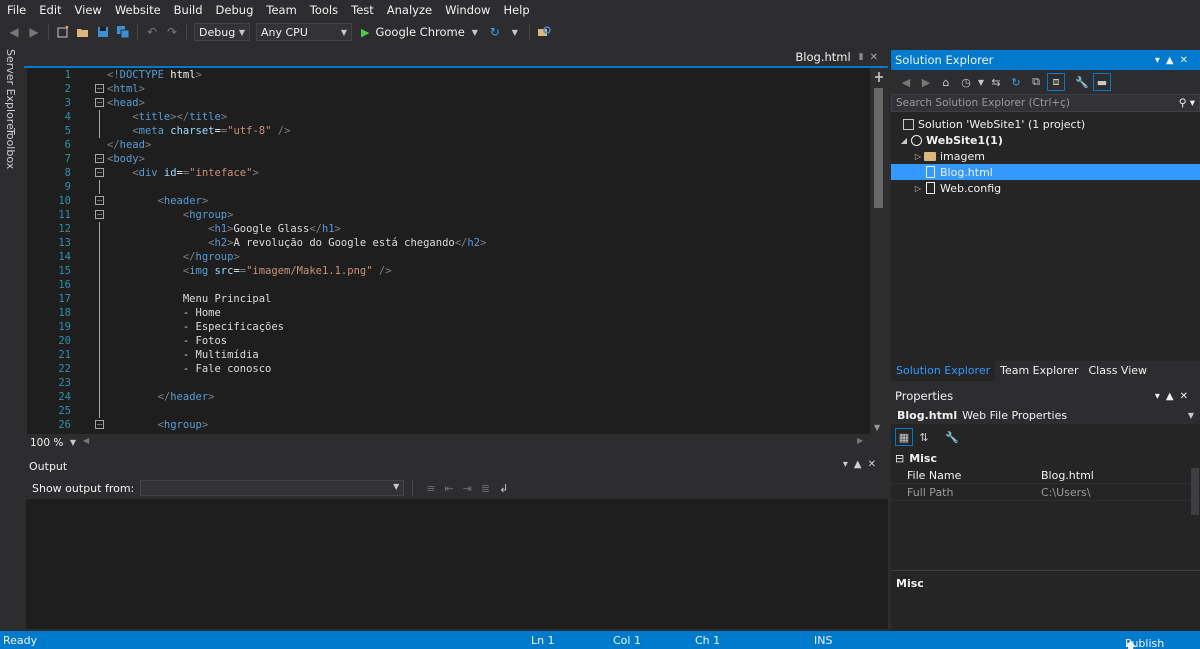 This screenshot has height=649, width=1200. Describe the element at coordinates (946, 82) in the screenshot. I see `home-icon: ⌂` at that location.